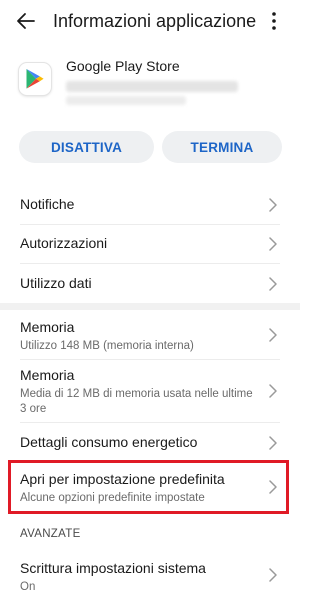 The image size is (320, 597). What do you see at coordinates (47, 204) in the screenshot?
I see `list-item-label: Notifiche` at bounding box center [47, 204].